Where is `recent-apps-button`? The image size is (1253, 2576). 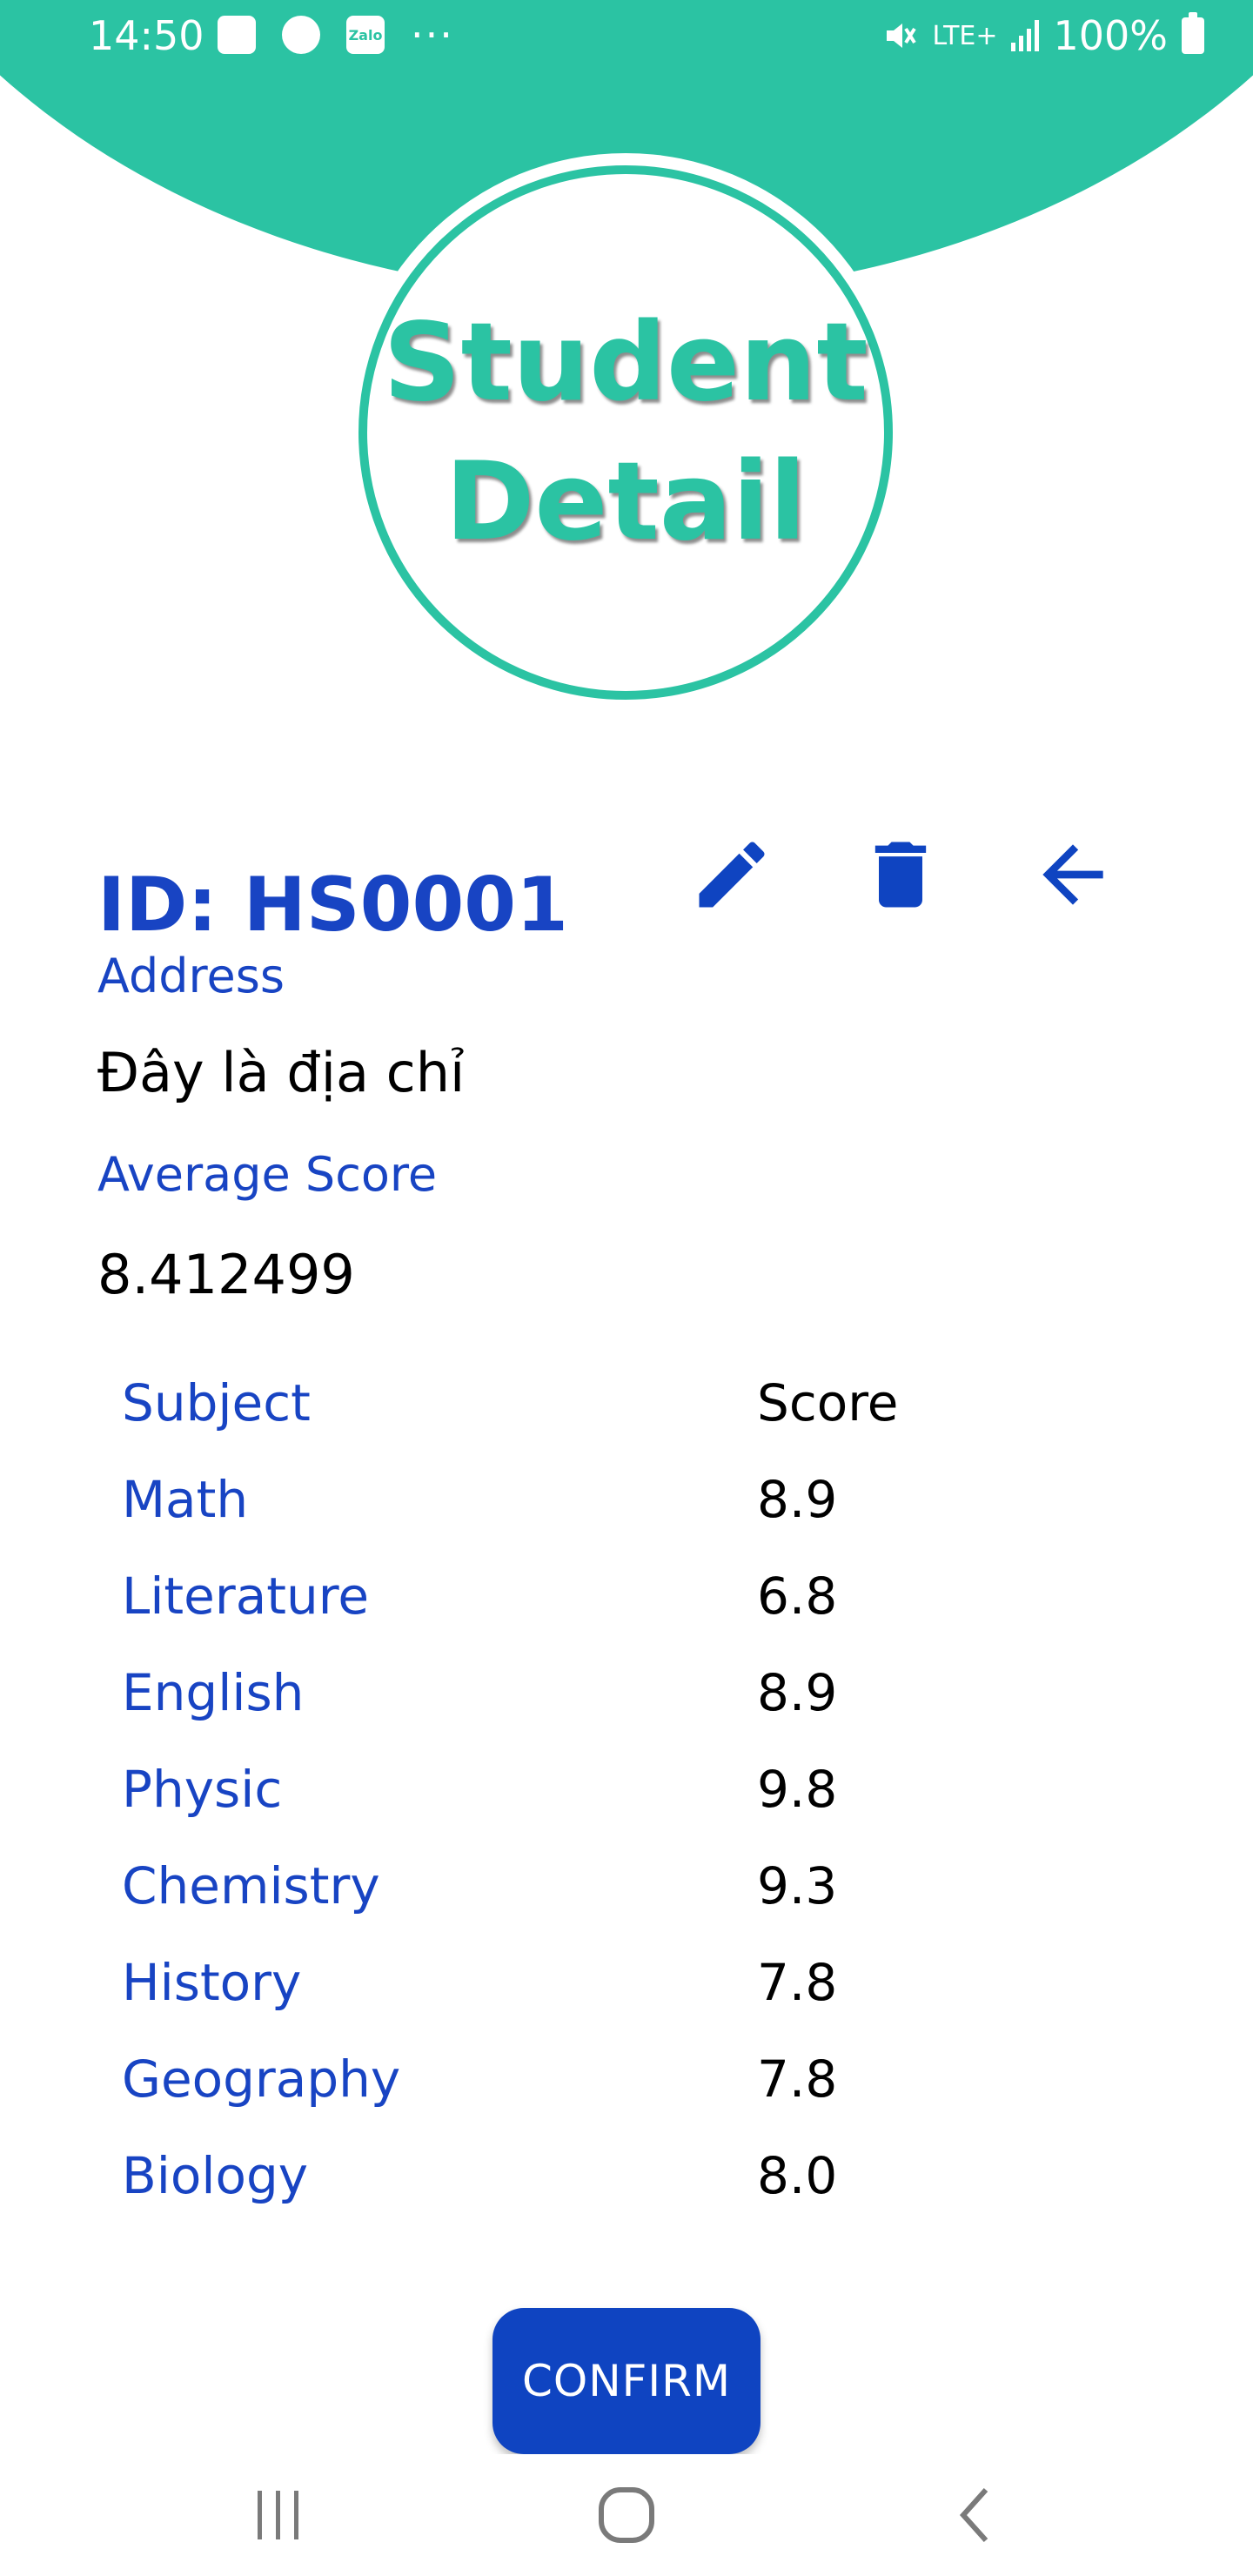
recent-apps-button is located at coordinates (278, 2516).